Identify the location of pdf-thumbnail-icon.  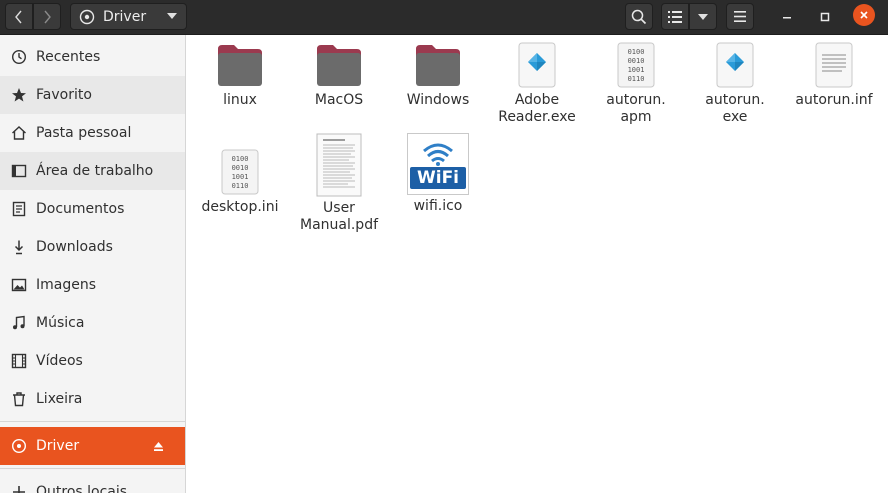
(339, 165).